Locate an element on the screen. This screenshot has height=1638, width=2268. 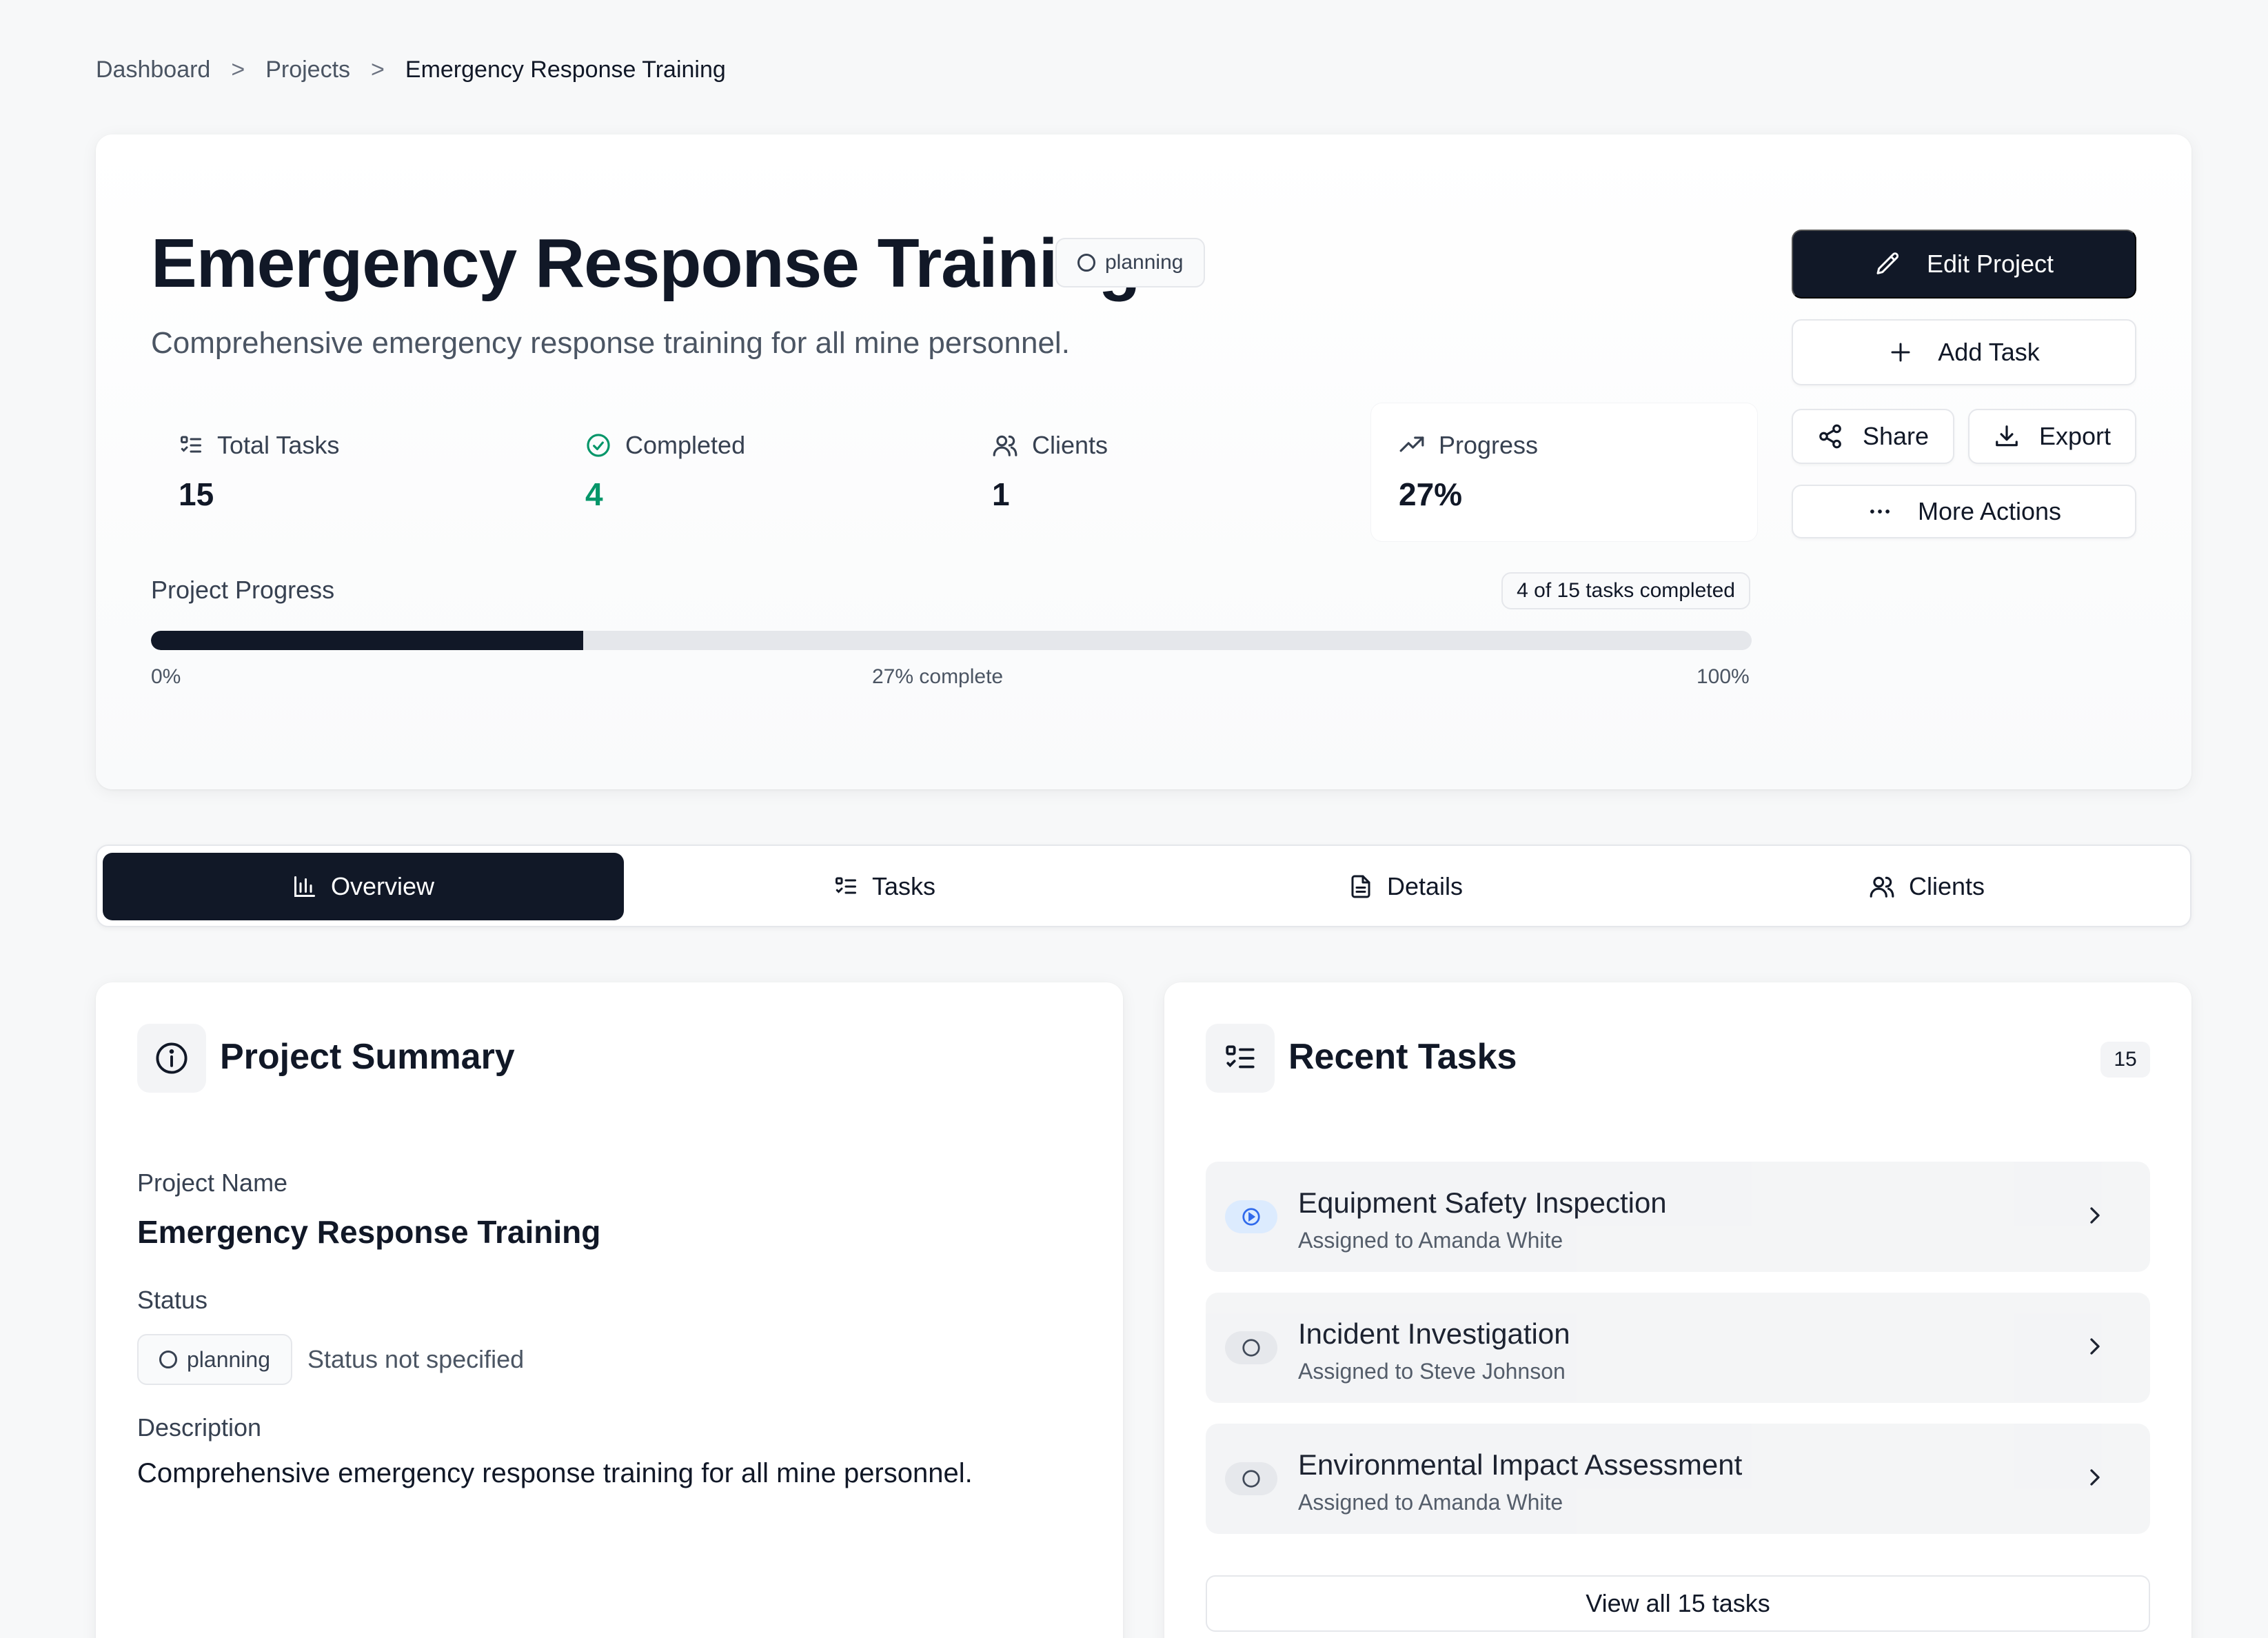
download-icon is located at coordinates (2007, 436).